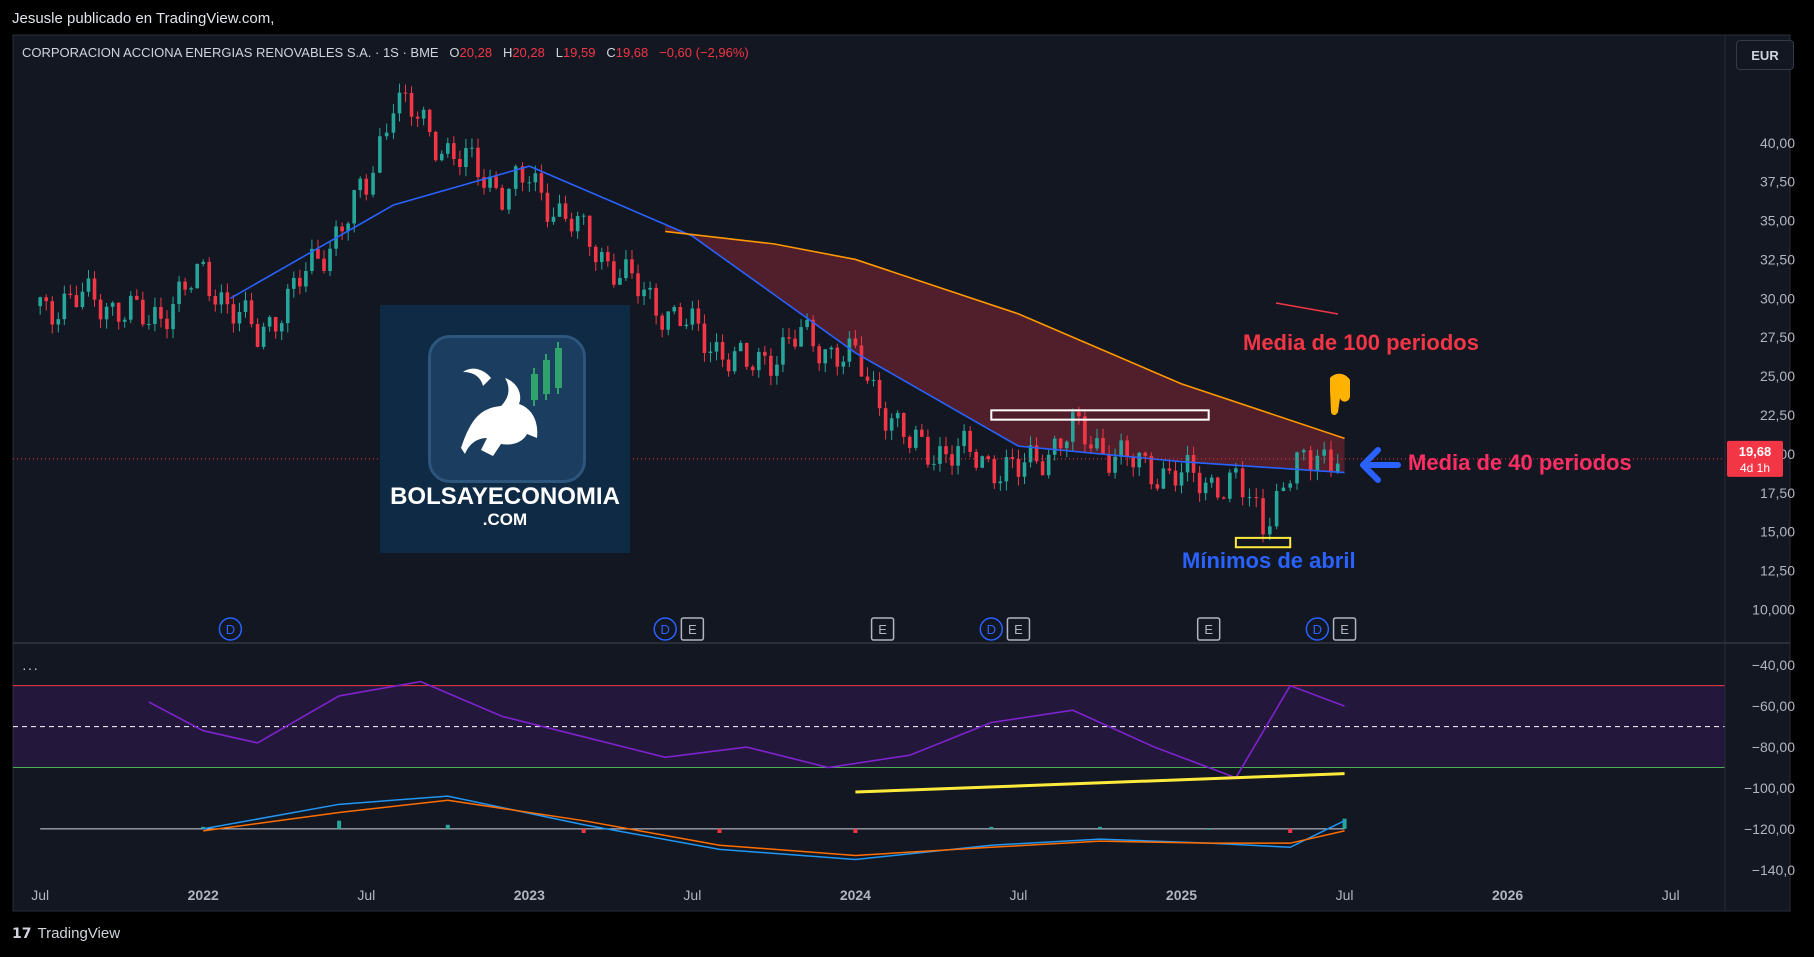 The width and height of the screenshot is (1814, 957). I want to click on open-label: O, so click(454, 52).